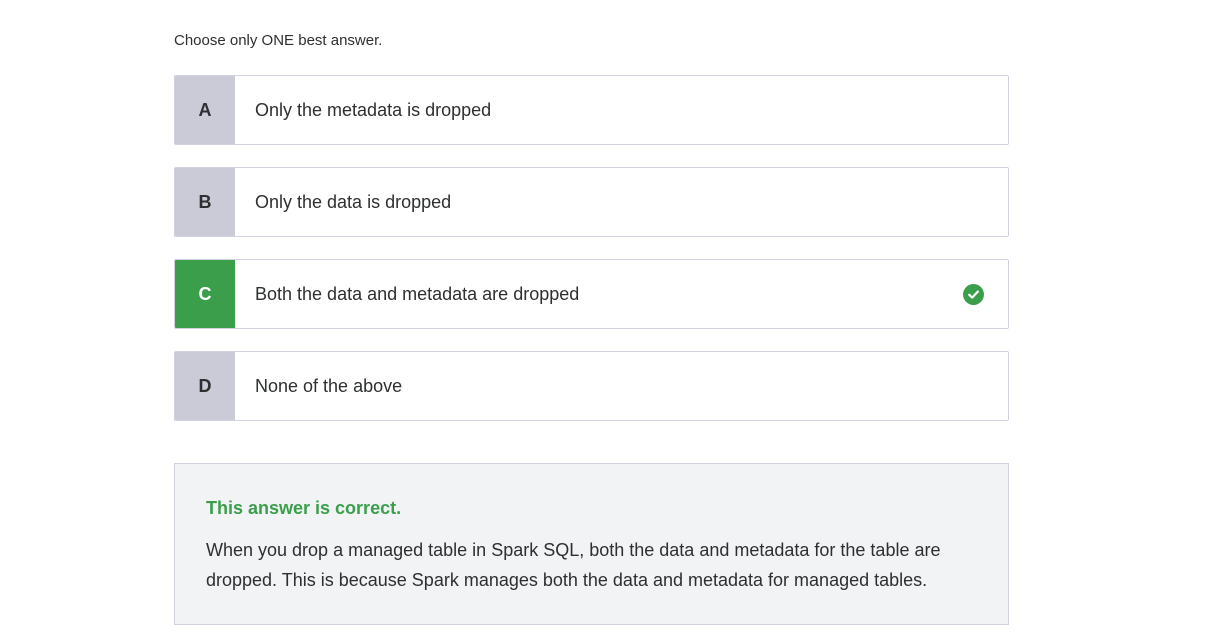  I want to click on answer-option-d: D None of the above, so click(591, 386).